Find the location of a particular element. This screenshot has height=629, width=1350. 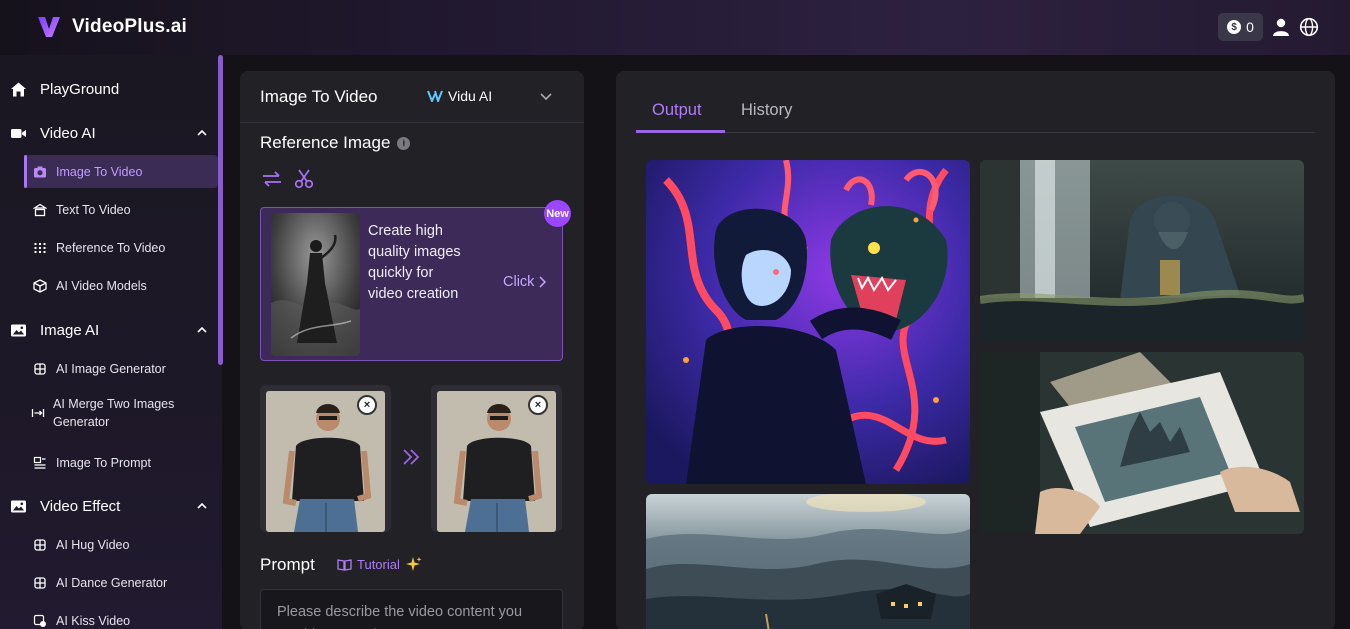

active-tab-indicator is located at coordinates (680, 131).